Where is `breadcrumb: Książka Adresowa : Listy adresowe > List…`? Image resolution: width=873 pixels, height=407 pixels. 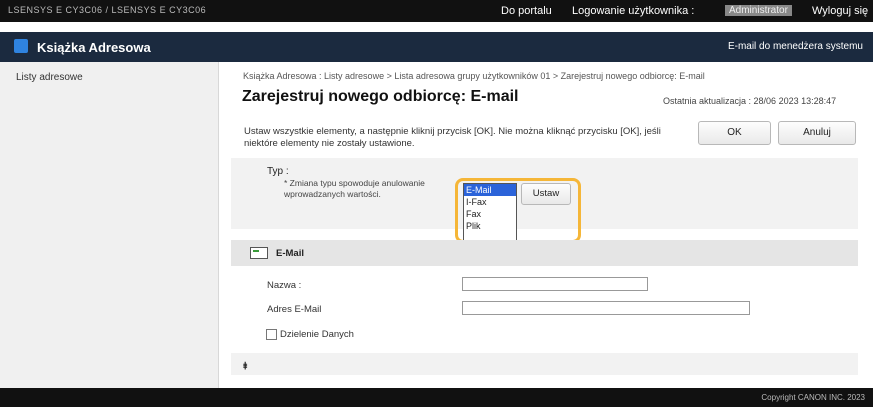 breadcrumb: Książka Adresowa : Listy adresowe > List… is located at coordinates (474, 76).